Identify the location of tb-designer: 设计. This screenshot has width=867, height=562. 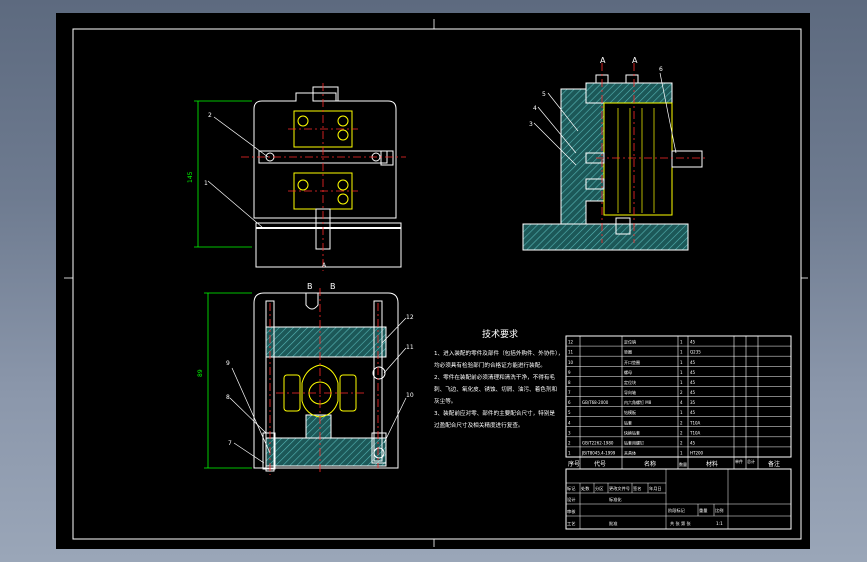
(571, 499).